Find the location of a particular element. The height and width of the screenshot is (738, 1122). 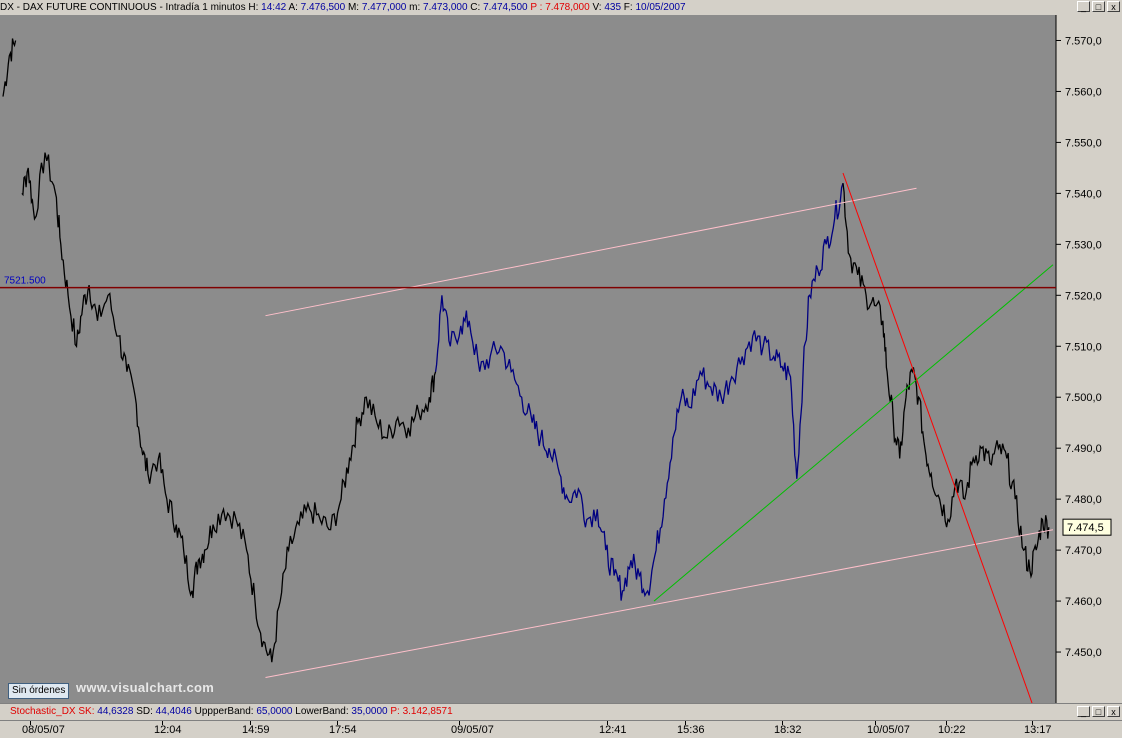

y-tick-label: 7.540,0 is located at coordinates (1083, 194).